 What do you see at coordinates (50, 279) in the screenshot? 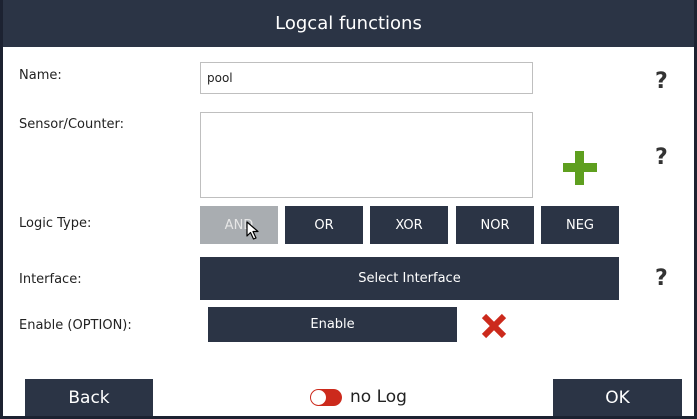
I see `interface-label: Interface:` at bounding box center [50, 279].